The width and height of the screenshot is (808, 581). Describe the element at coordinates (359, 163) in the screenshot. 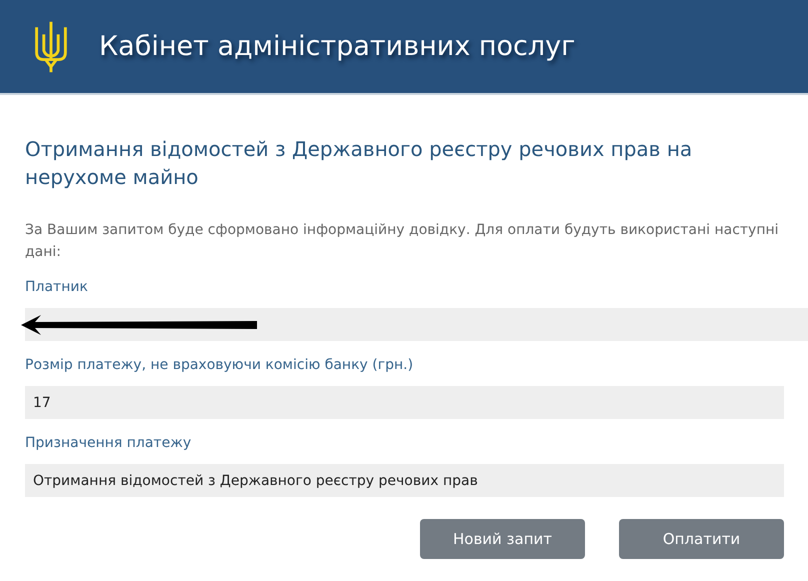

I see `page-heading: Отримання відомостей з Державного реєстру речових прав на нерухоме майно` at that location.